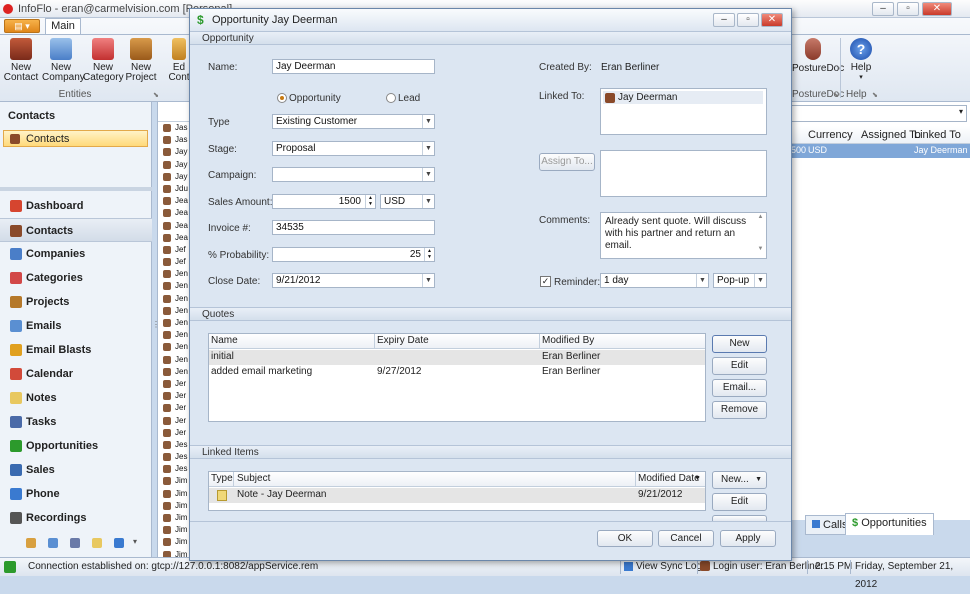 Image resolution: width=970 pixels, height=594 pixels. What do you see at coordinates (457, 357) in the screenshot?
I see `table-row: initial Eran Berliner` at bounding box center [457, 357].